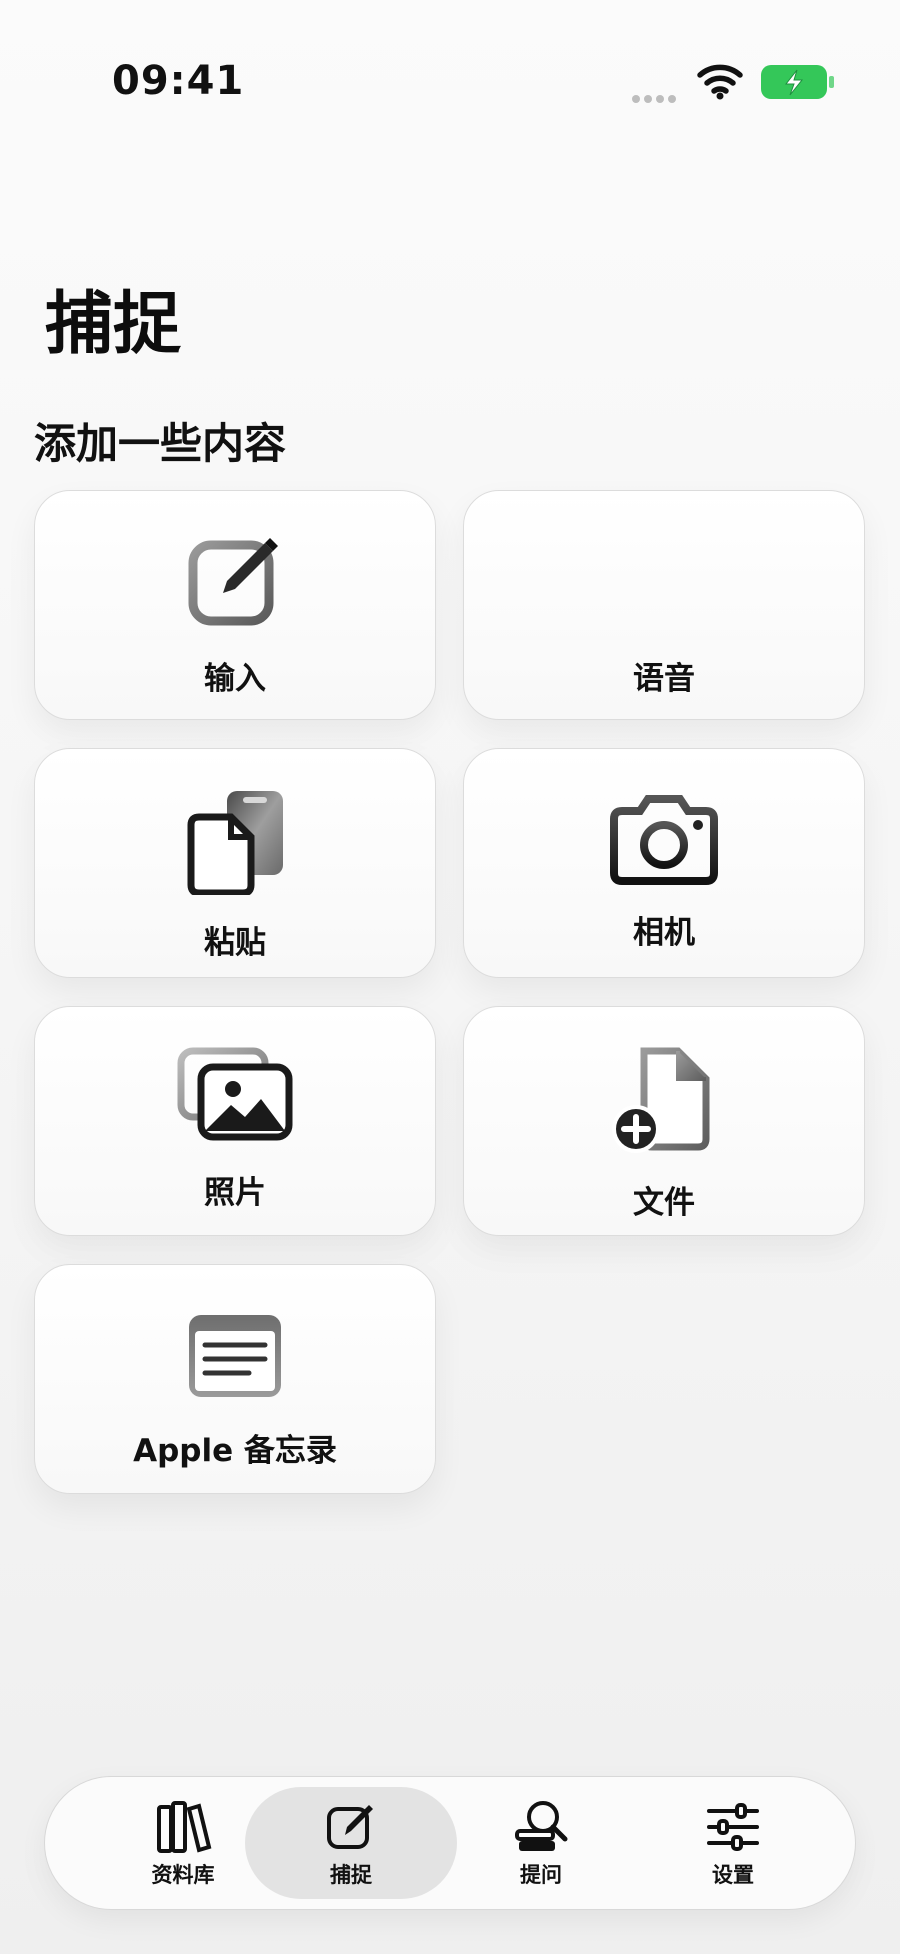 This screenshot has height=1954, width=900. I want to click on ask-icon, so click(541, 1826).